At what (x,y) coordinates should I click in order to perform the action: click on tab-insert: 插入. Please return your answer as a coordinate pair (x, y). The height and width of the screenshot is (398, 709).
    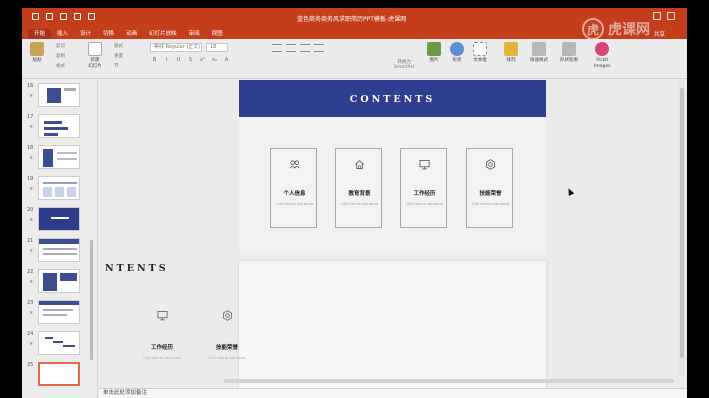
    Looking at the image, I should click on (62, 34).